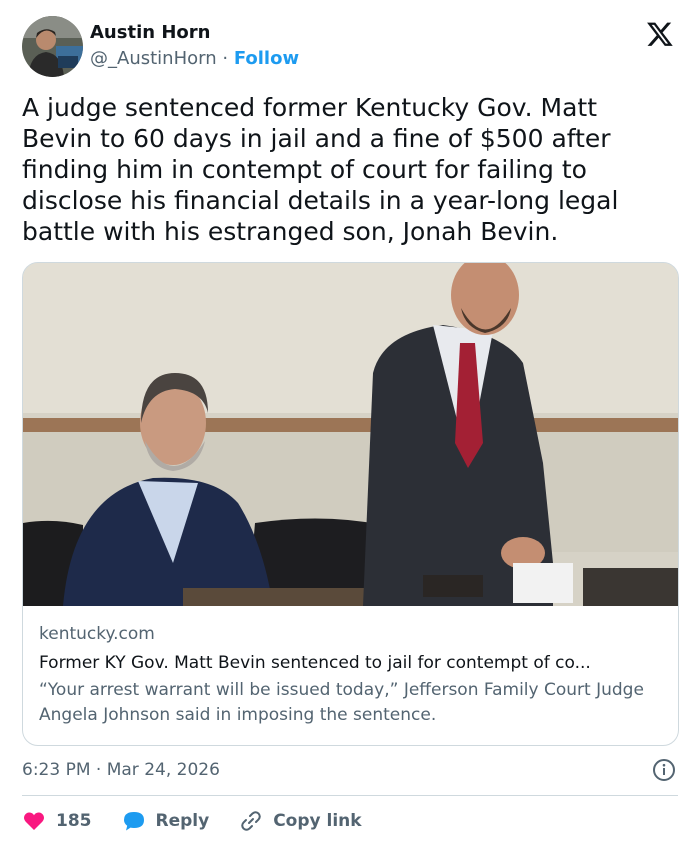 The image size is (700, 848). Describe the element at coordinates (194, 33) in the screenshot. I see `author-display-name: Austin Horn` at that location.